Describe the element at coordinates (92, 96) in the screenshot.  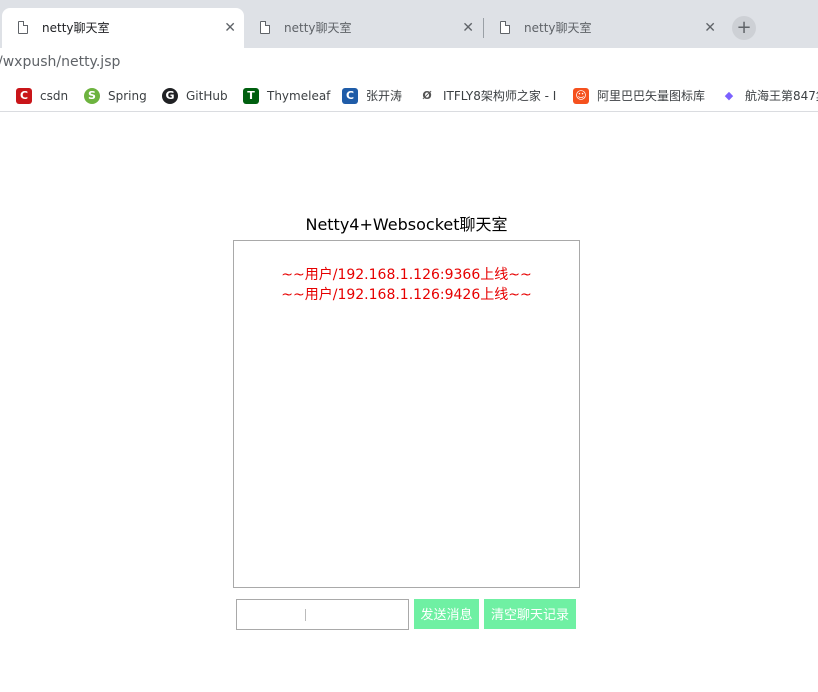
I see `spring-icon: S` at that location.